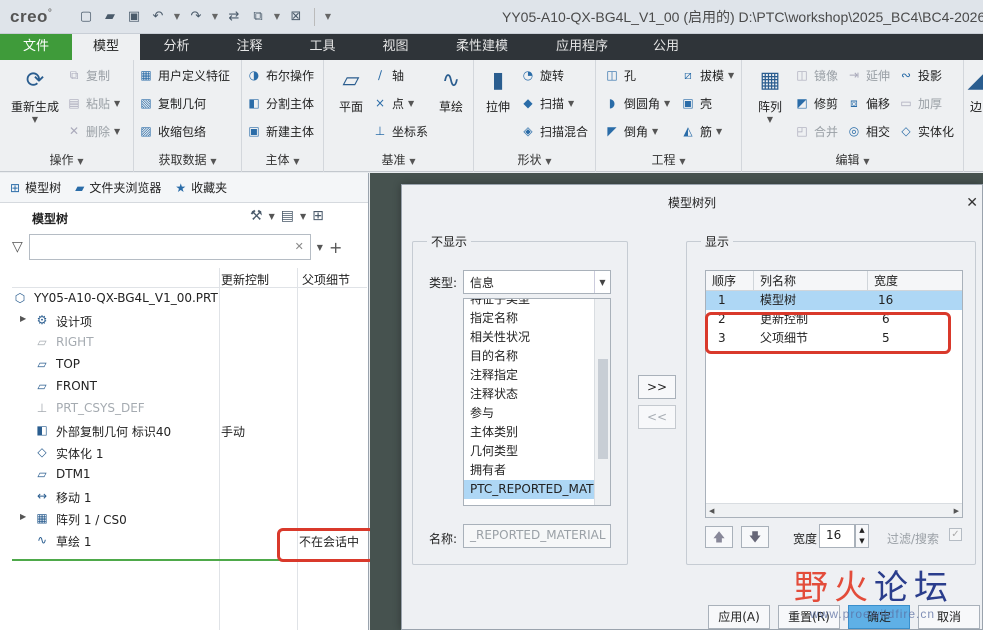 Image resolution: width=983 pixels, height=630 pixels. Describe the element at coordinates (739, 617) in the screenshot. I see `apply-button: 应用(A)` at that location.